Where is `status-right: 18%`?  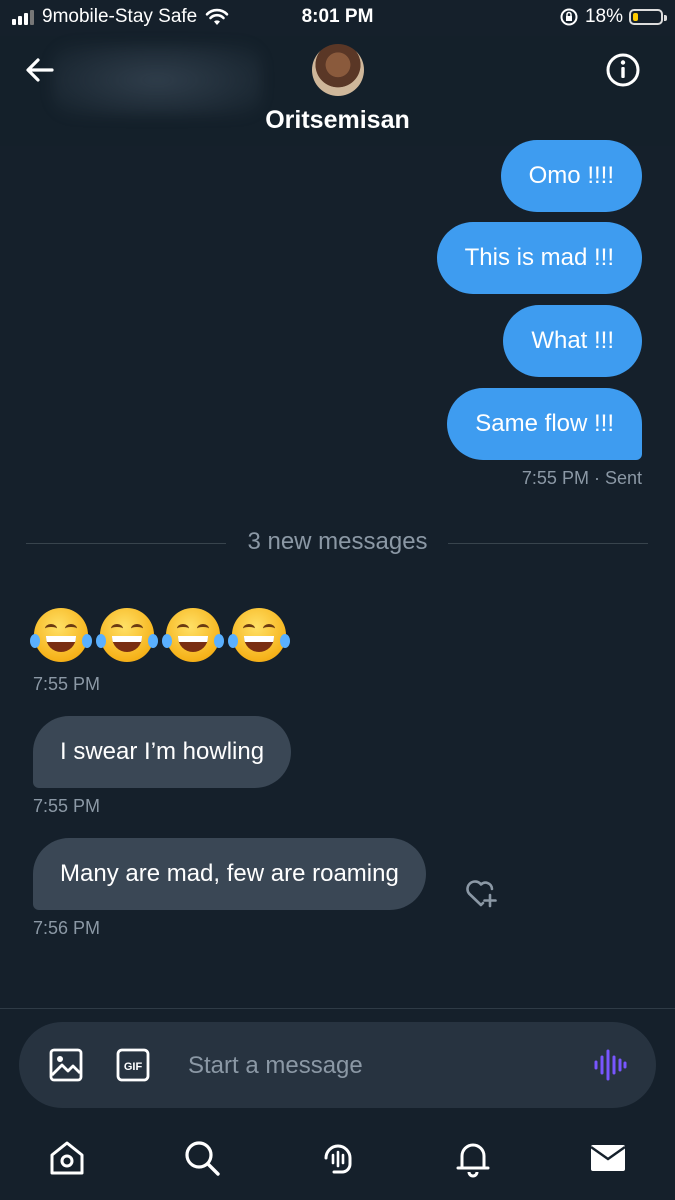
status-right: 18% is located at coordinates (613, 17).